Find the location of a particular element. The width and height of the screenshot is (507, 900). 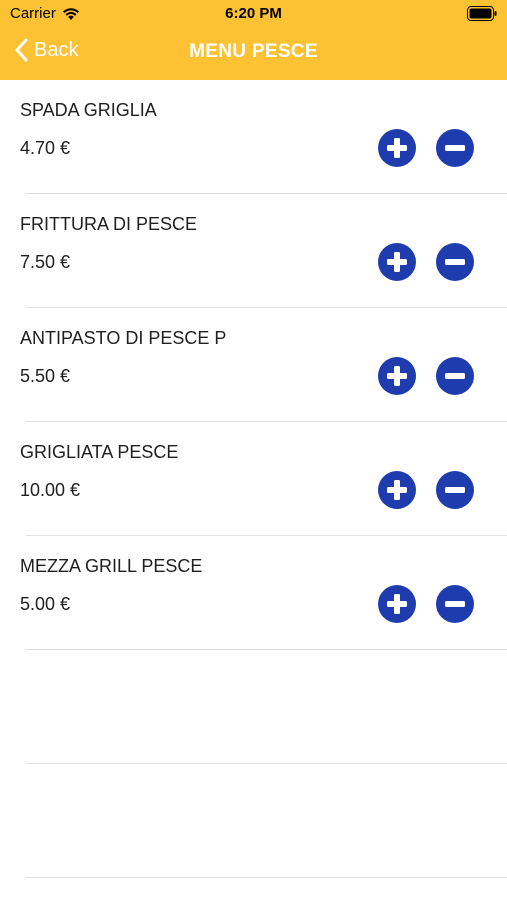

item-name: FRITTURA DI PESCE is located at coordinates (109, 224).